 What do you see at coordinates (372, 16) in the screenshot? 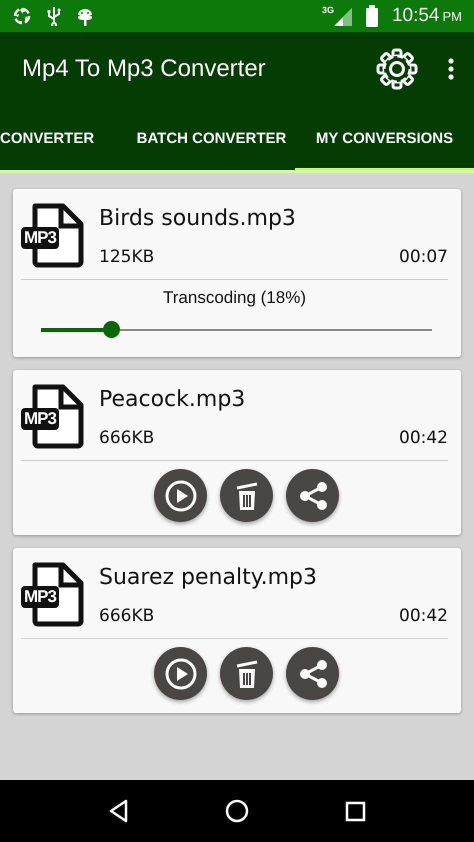
I see `battery-icon` at bounding box center [372, 16].